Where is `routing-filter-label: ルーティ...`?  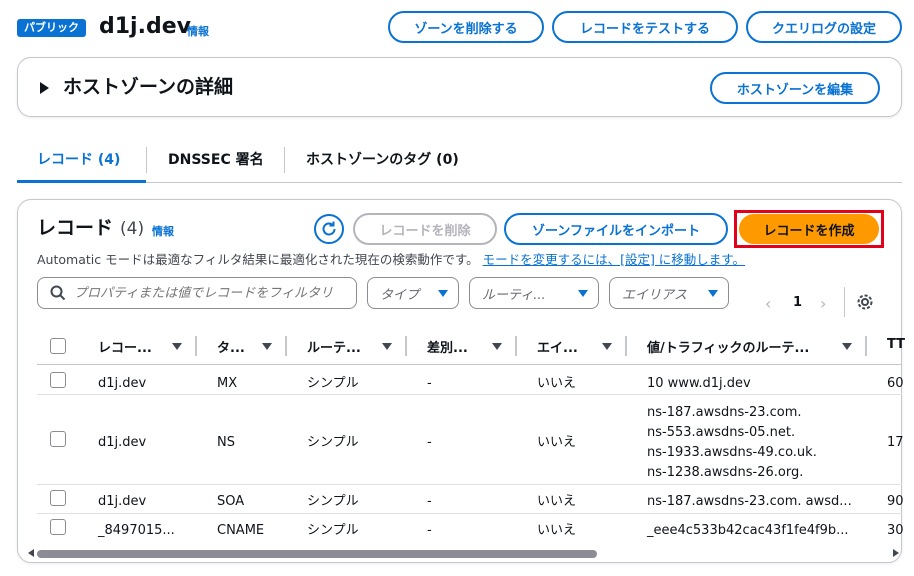 routing-filter-label: ルーティ... is located at coordinates (514, 295).